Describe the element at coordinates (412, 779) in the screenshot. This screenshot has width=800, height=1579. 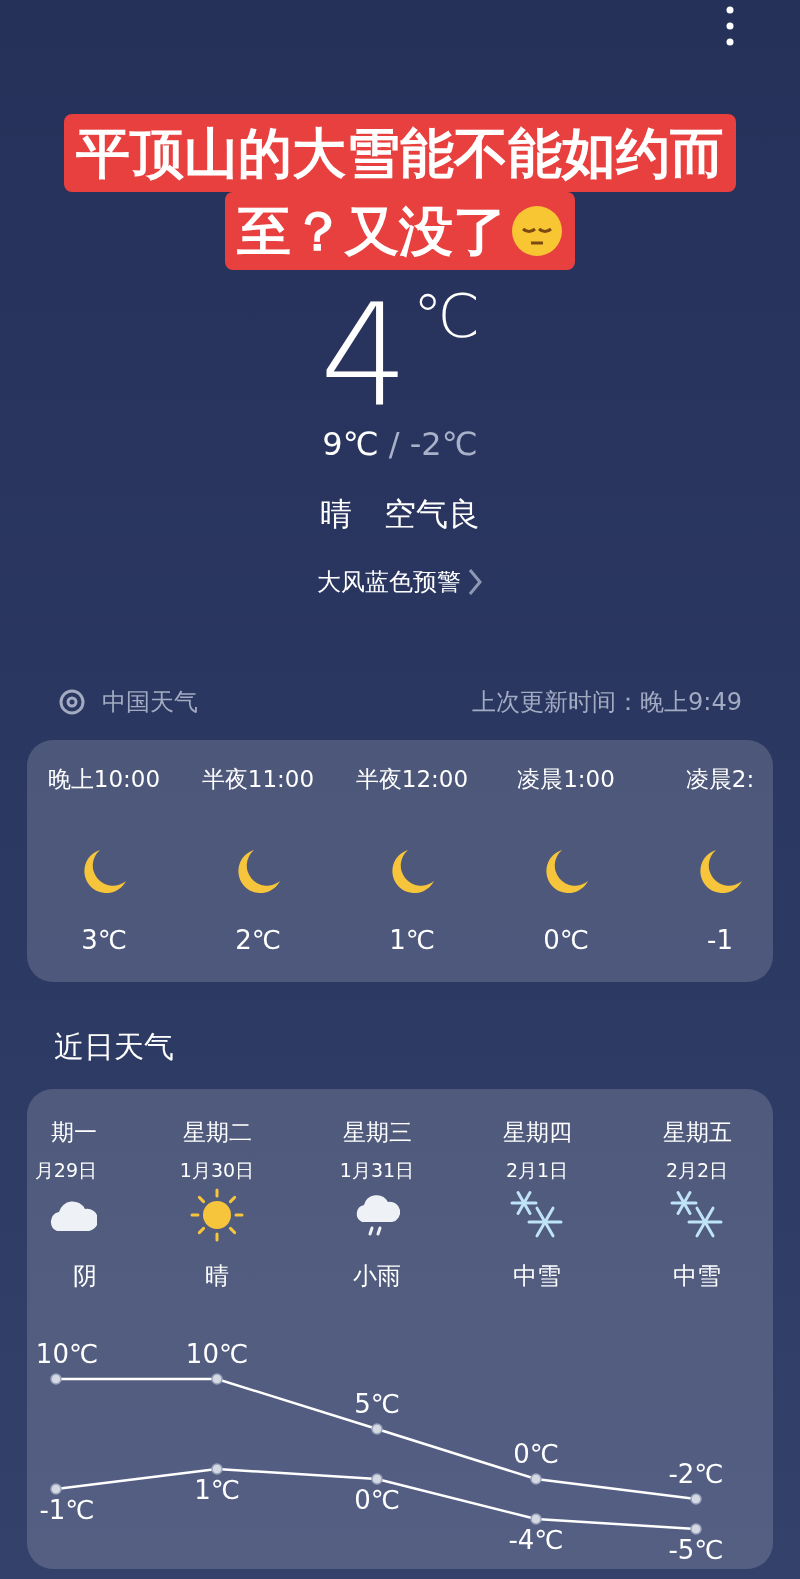
I see `hour-label: 半夜12:00` at that location.